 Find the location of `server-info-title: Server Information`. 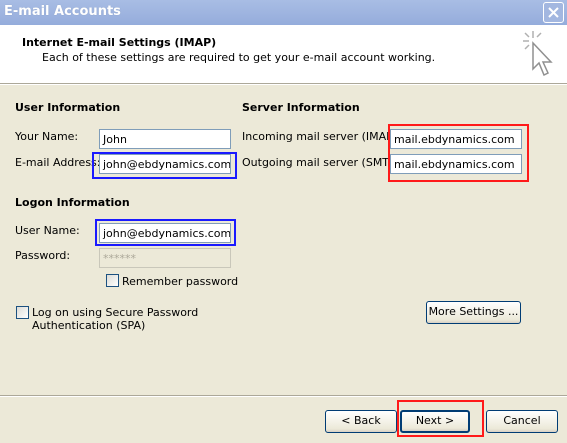

server-info-title: Server Information is located at coordinates (301, 107).